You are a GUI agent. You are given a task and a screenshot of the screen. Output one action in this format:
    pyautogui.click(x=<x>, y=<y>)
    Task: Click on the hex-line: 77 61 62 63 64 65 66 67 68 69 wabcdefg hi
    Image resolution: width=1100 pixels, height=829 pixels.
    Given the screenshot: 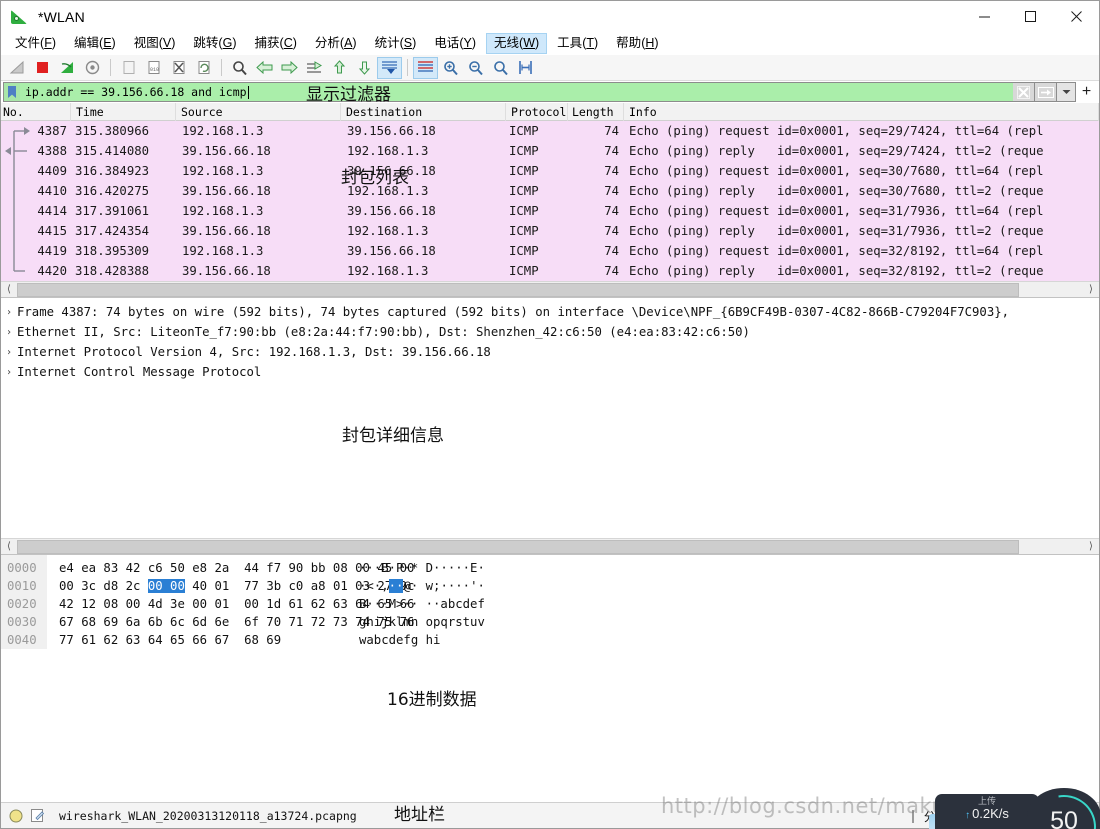 What is the action you would take?
    pyautogui.click(x=272, y=640)
    